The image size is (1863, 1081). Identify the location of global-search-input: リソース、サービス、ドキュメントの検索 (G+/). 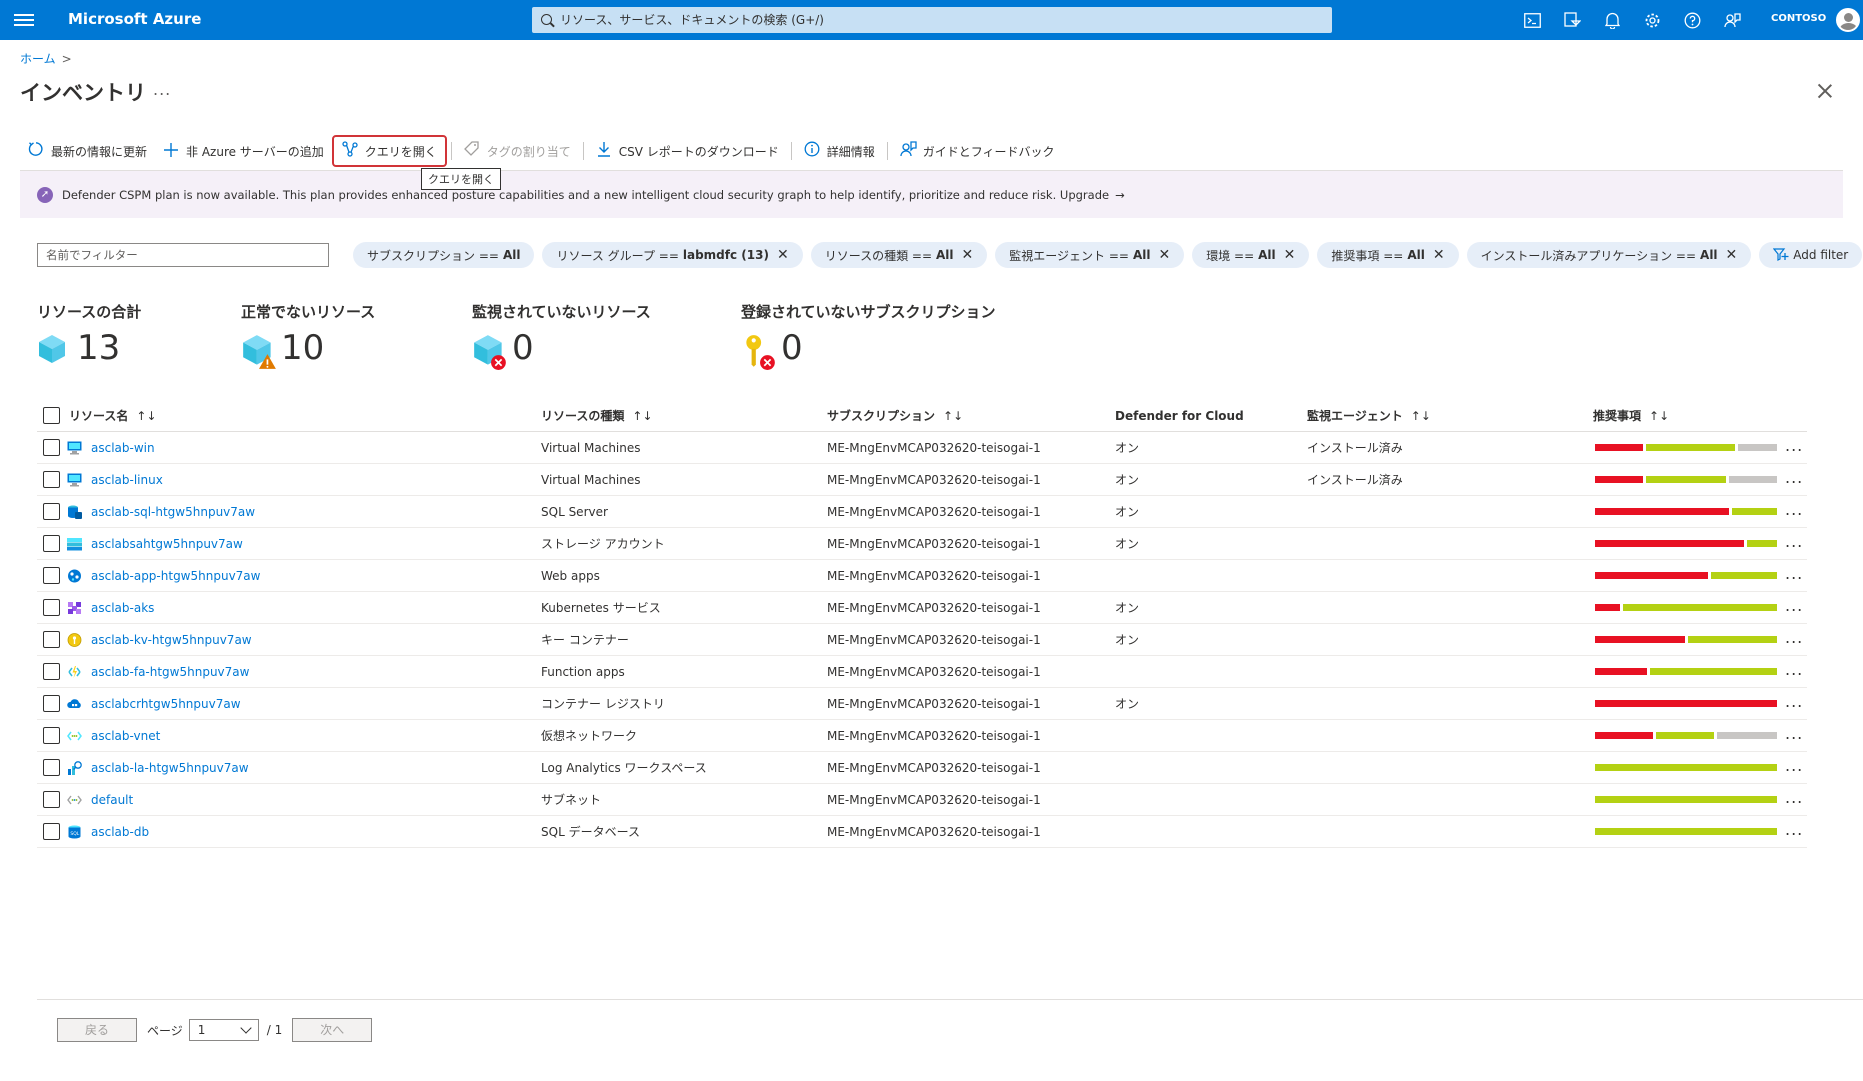
(932, 20).